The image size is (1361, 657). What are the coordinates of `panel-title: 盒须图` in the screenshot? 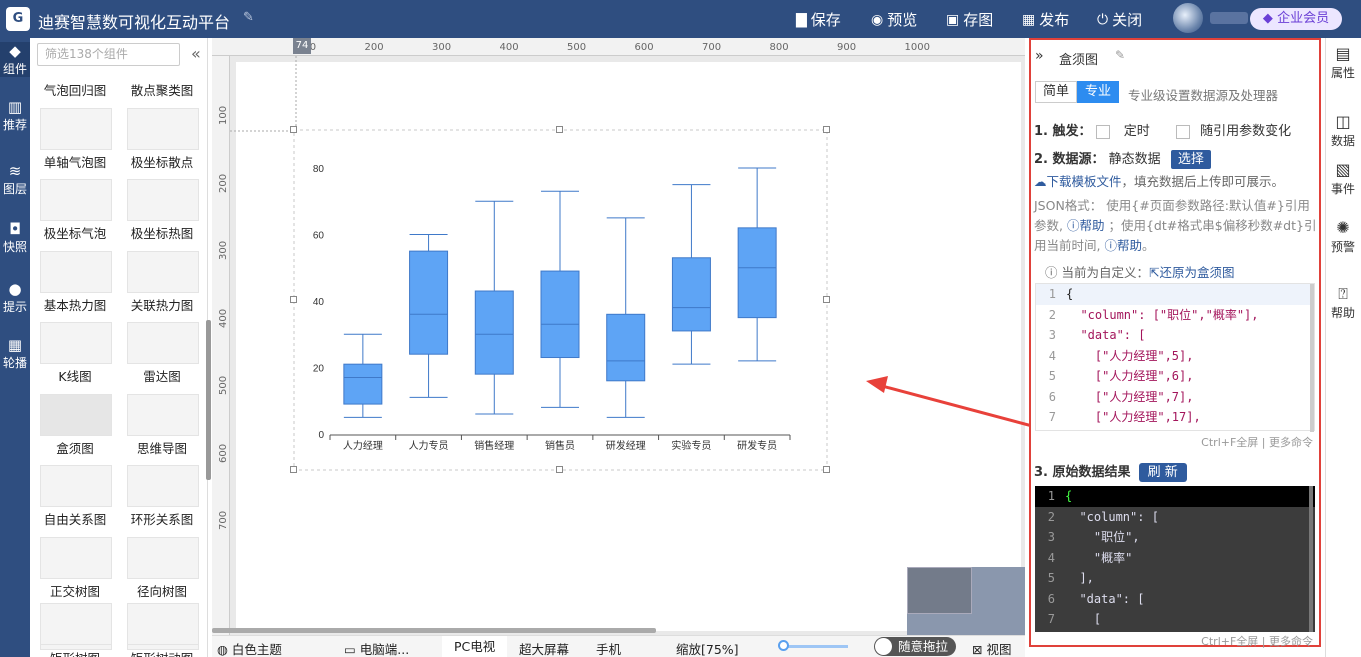 It's located at (1079, 60).